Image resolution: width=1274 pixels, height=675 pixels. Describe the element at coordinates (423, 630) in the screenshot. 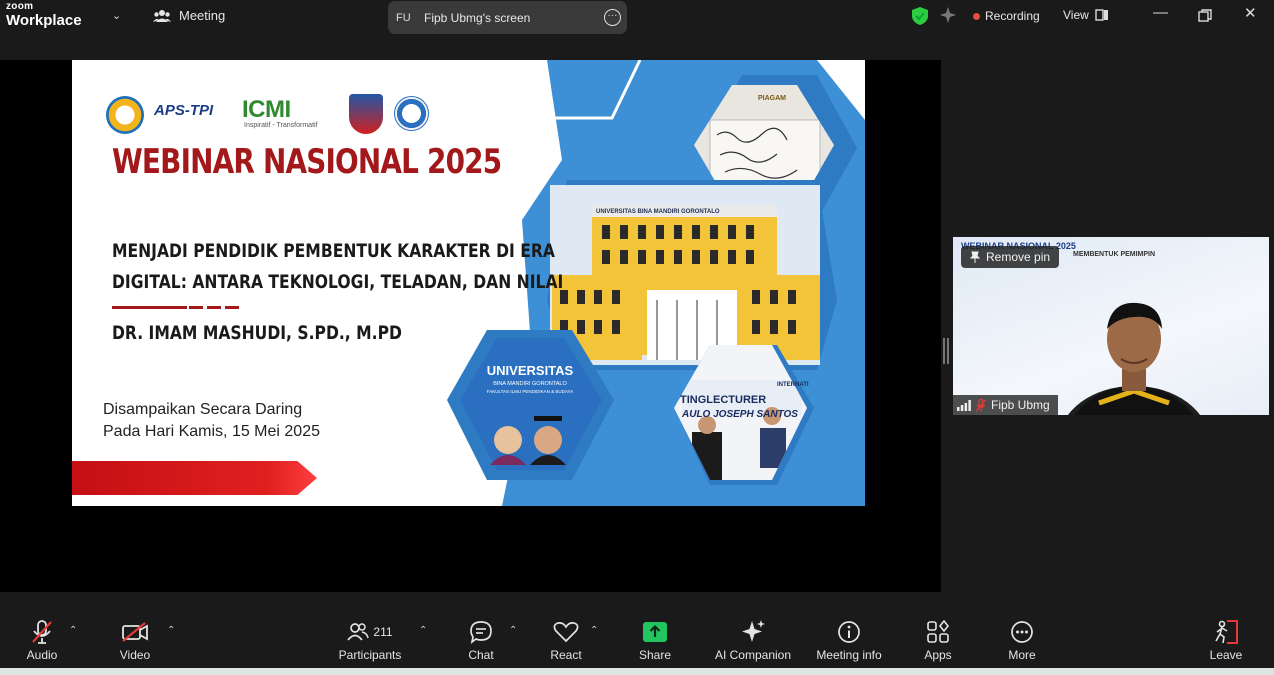

I see `participants-options-chevron-icon: ⌃` at that location.